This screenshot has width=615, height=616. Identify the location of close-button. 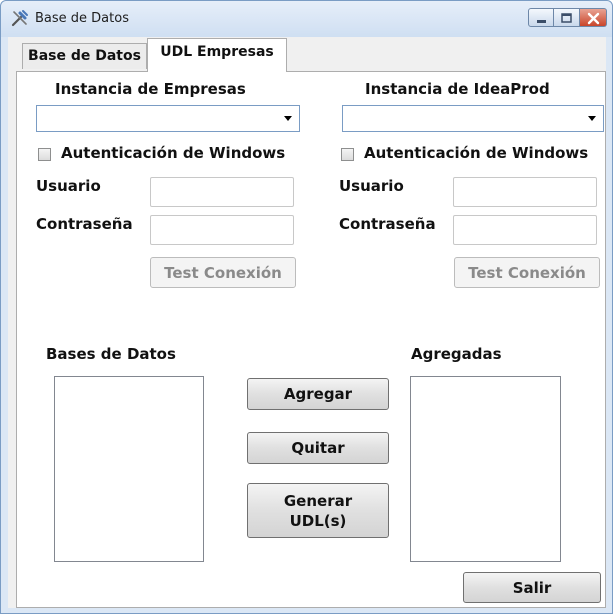
(593, 17).